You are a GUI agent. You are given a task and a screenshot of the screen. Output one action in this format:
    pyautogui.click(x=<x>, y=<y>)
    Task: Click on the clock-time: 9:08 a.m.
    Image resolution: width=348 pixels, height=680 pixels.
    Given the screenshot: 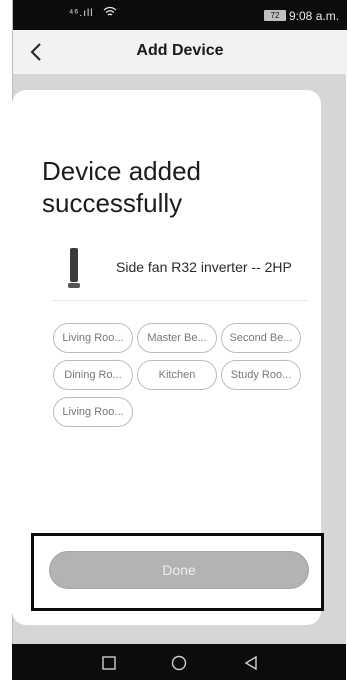 What is the action you would take?
    pyautogui.click(x=314, y=16)
    